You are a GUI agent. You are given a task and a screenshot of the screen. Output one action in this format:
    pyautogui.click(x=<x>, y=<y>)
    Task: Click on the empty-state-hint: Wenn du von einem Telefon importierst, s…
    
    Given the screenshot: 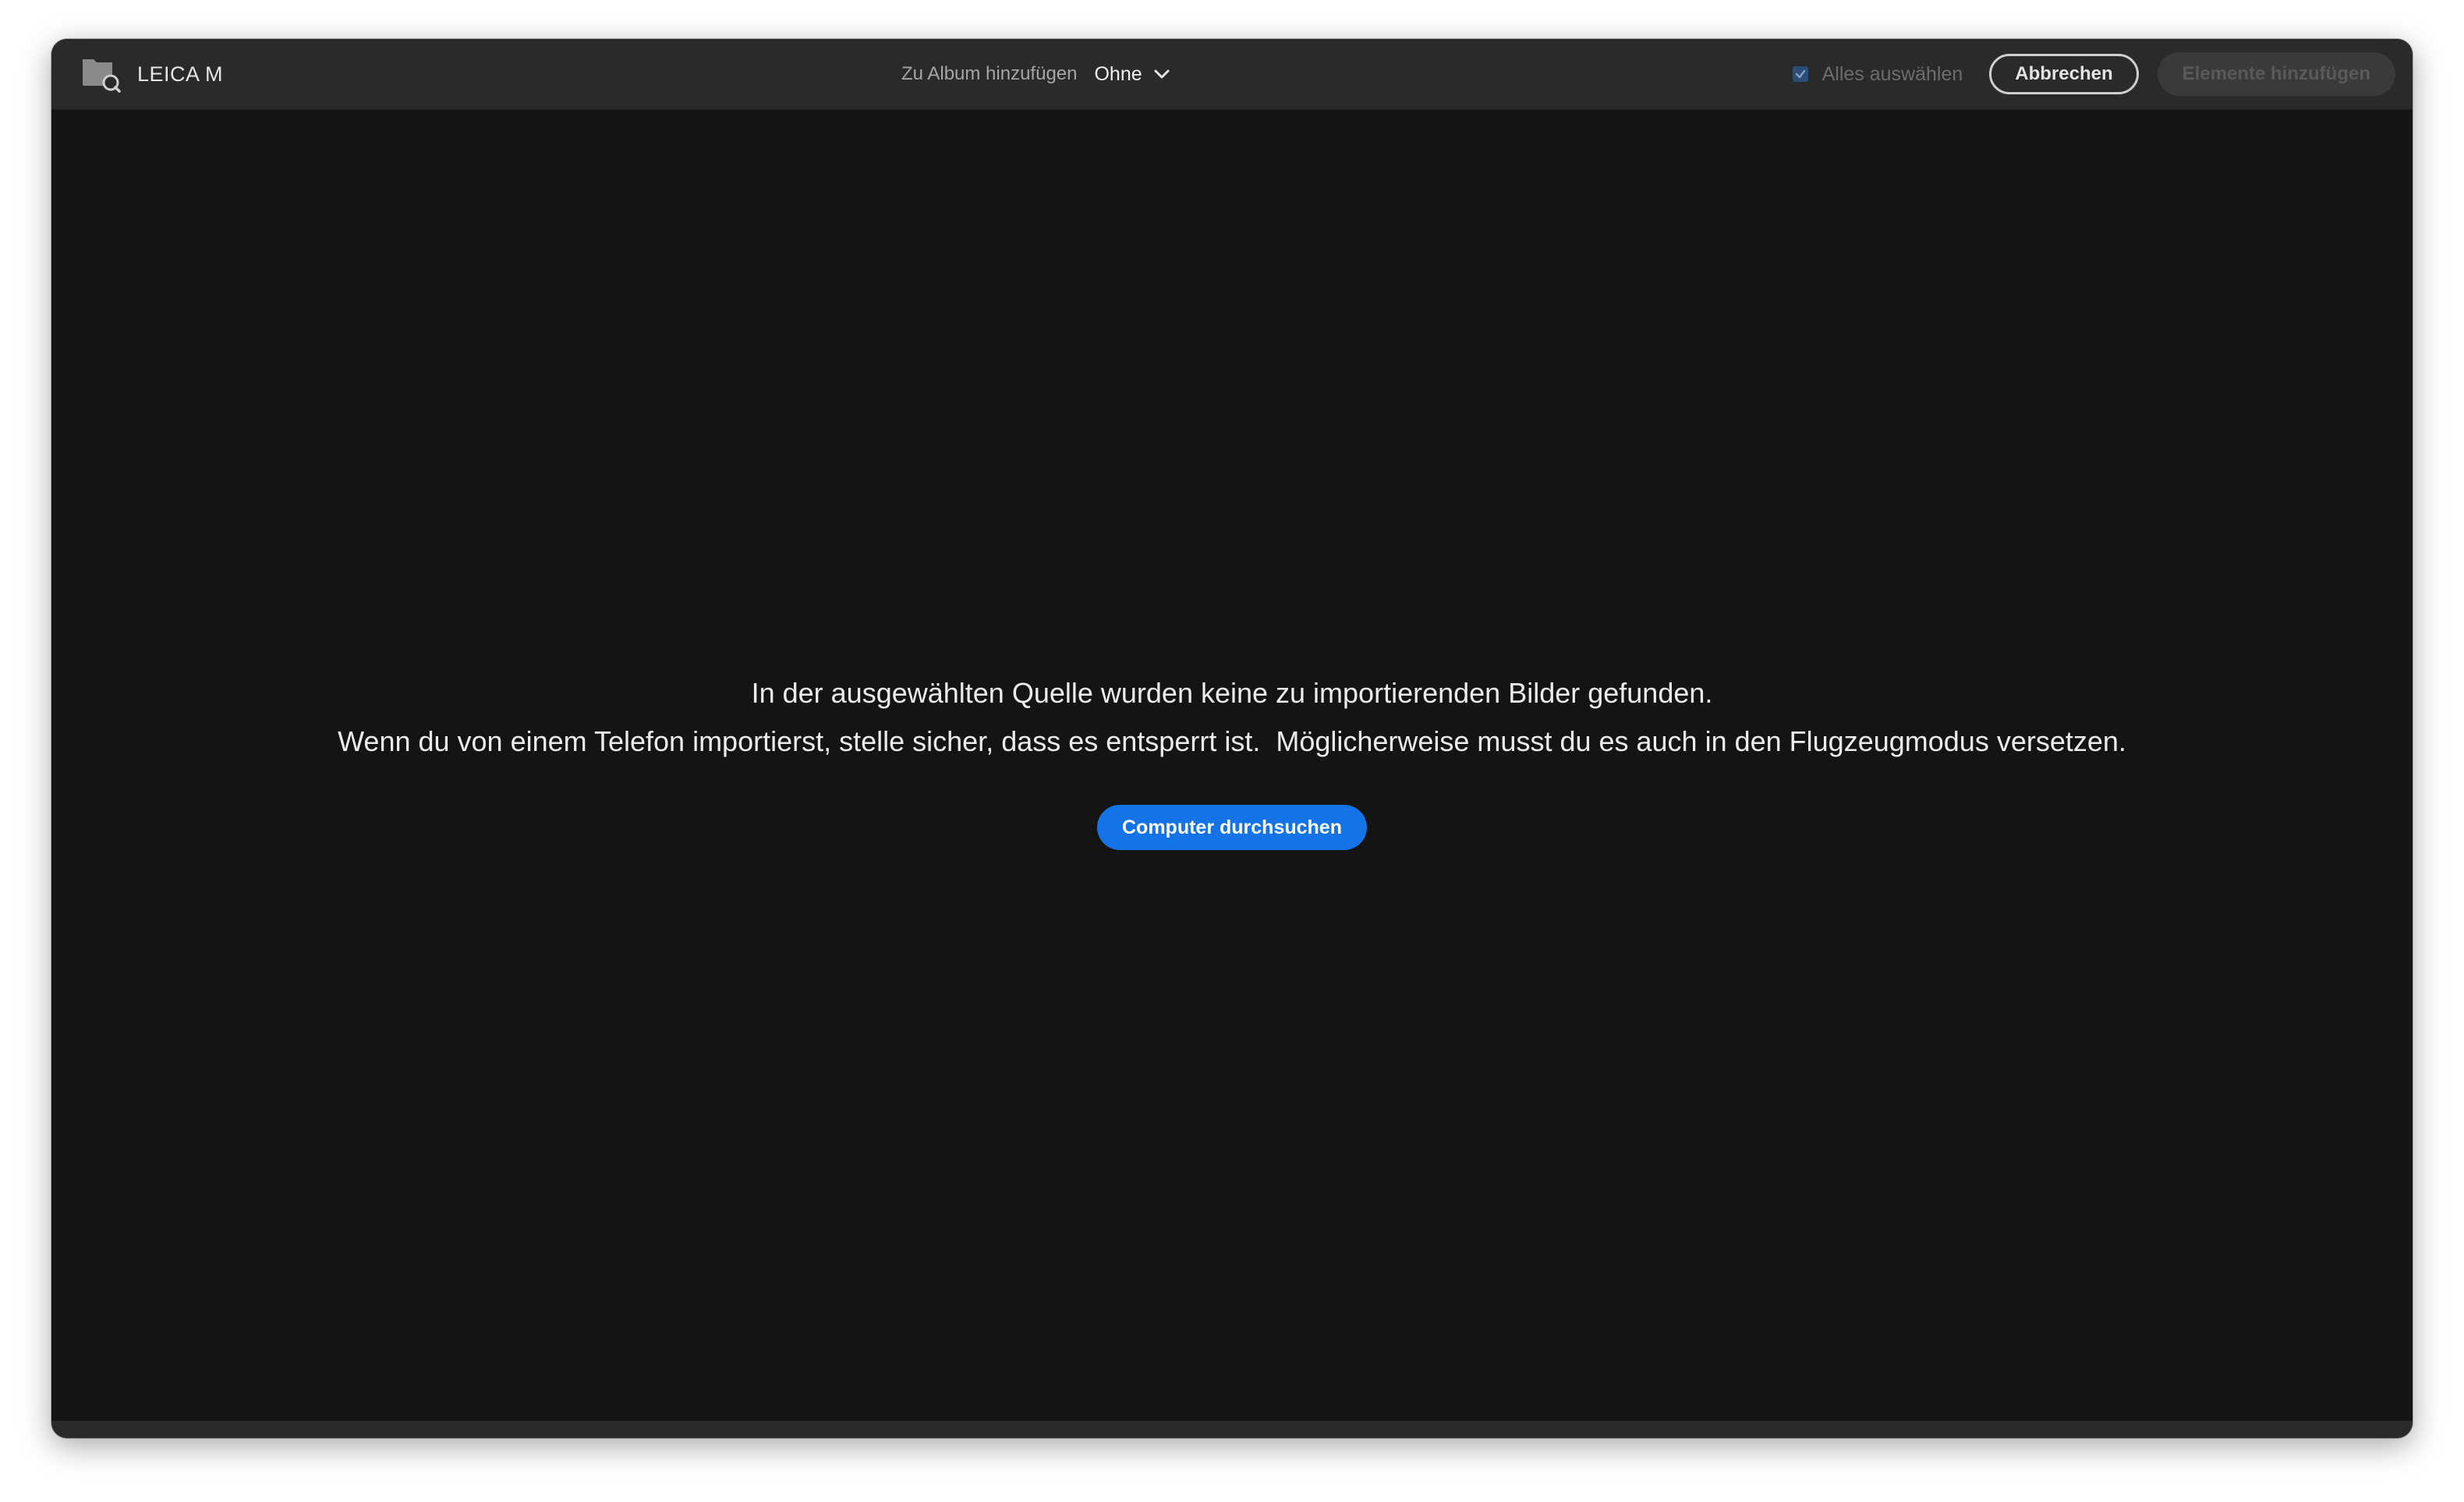 What is the action you would take?
    pyautogui.click(x=1232, y=741)
    